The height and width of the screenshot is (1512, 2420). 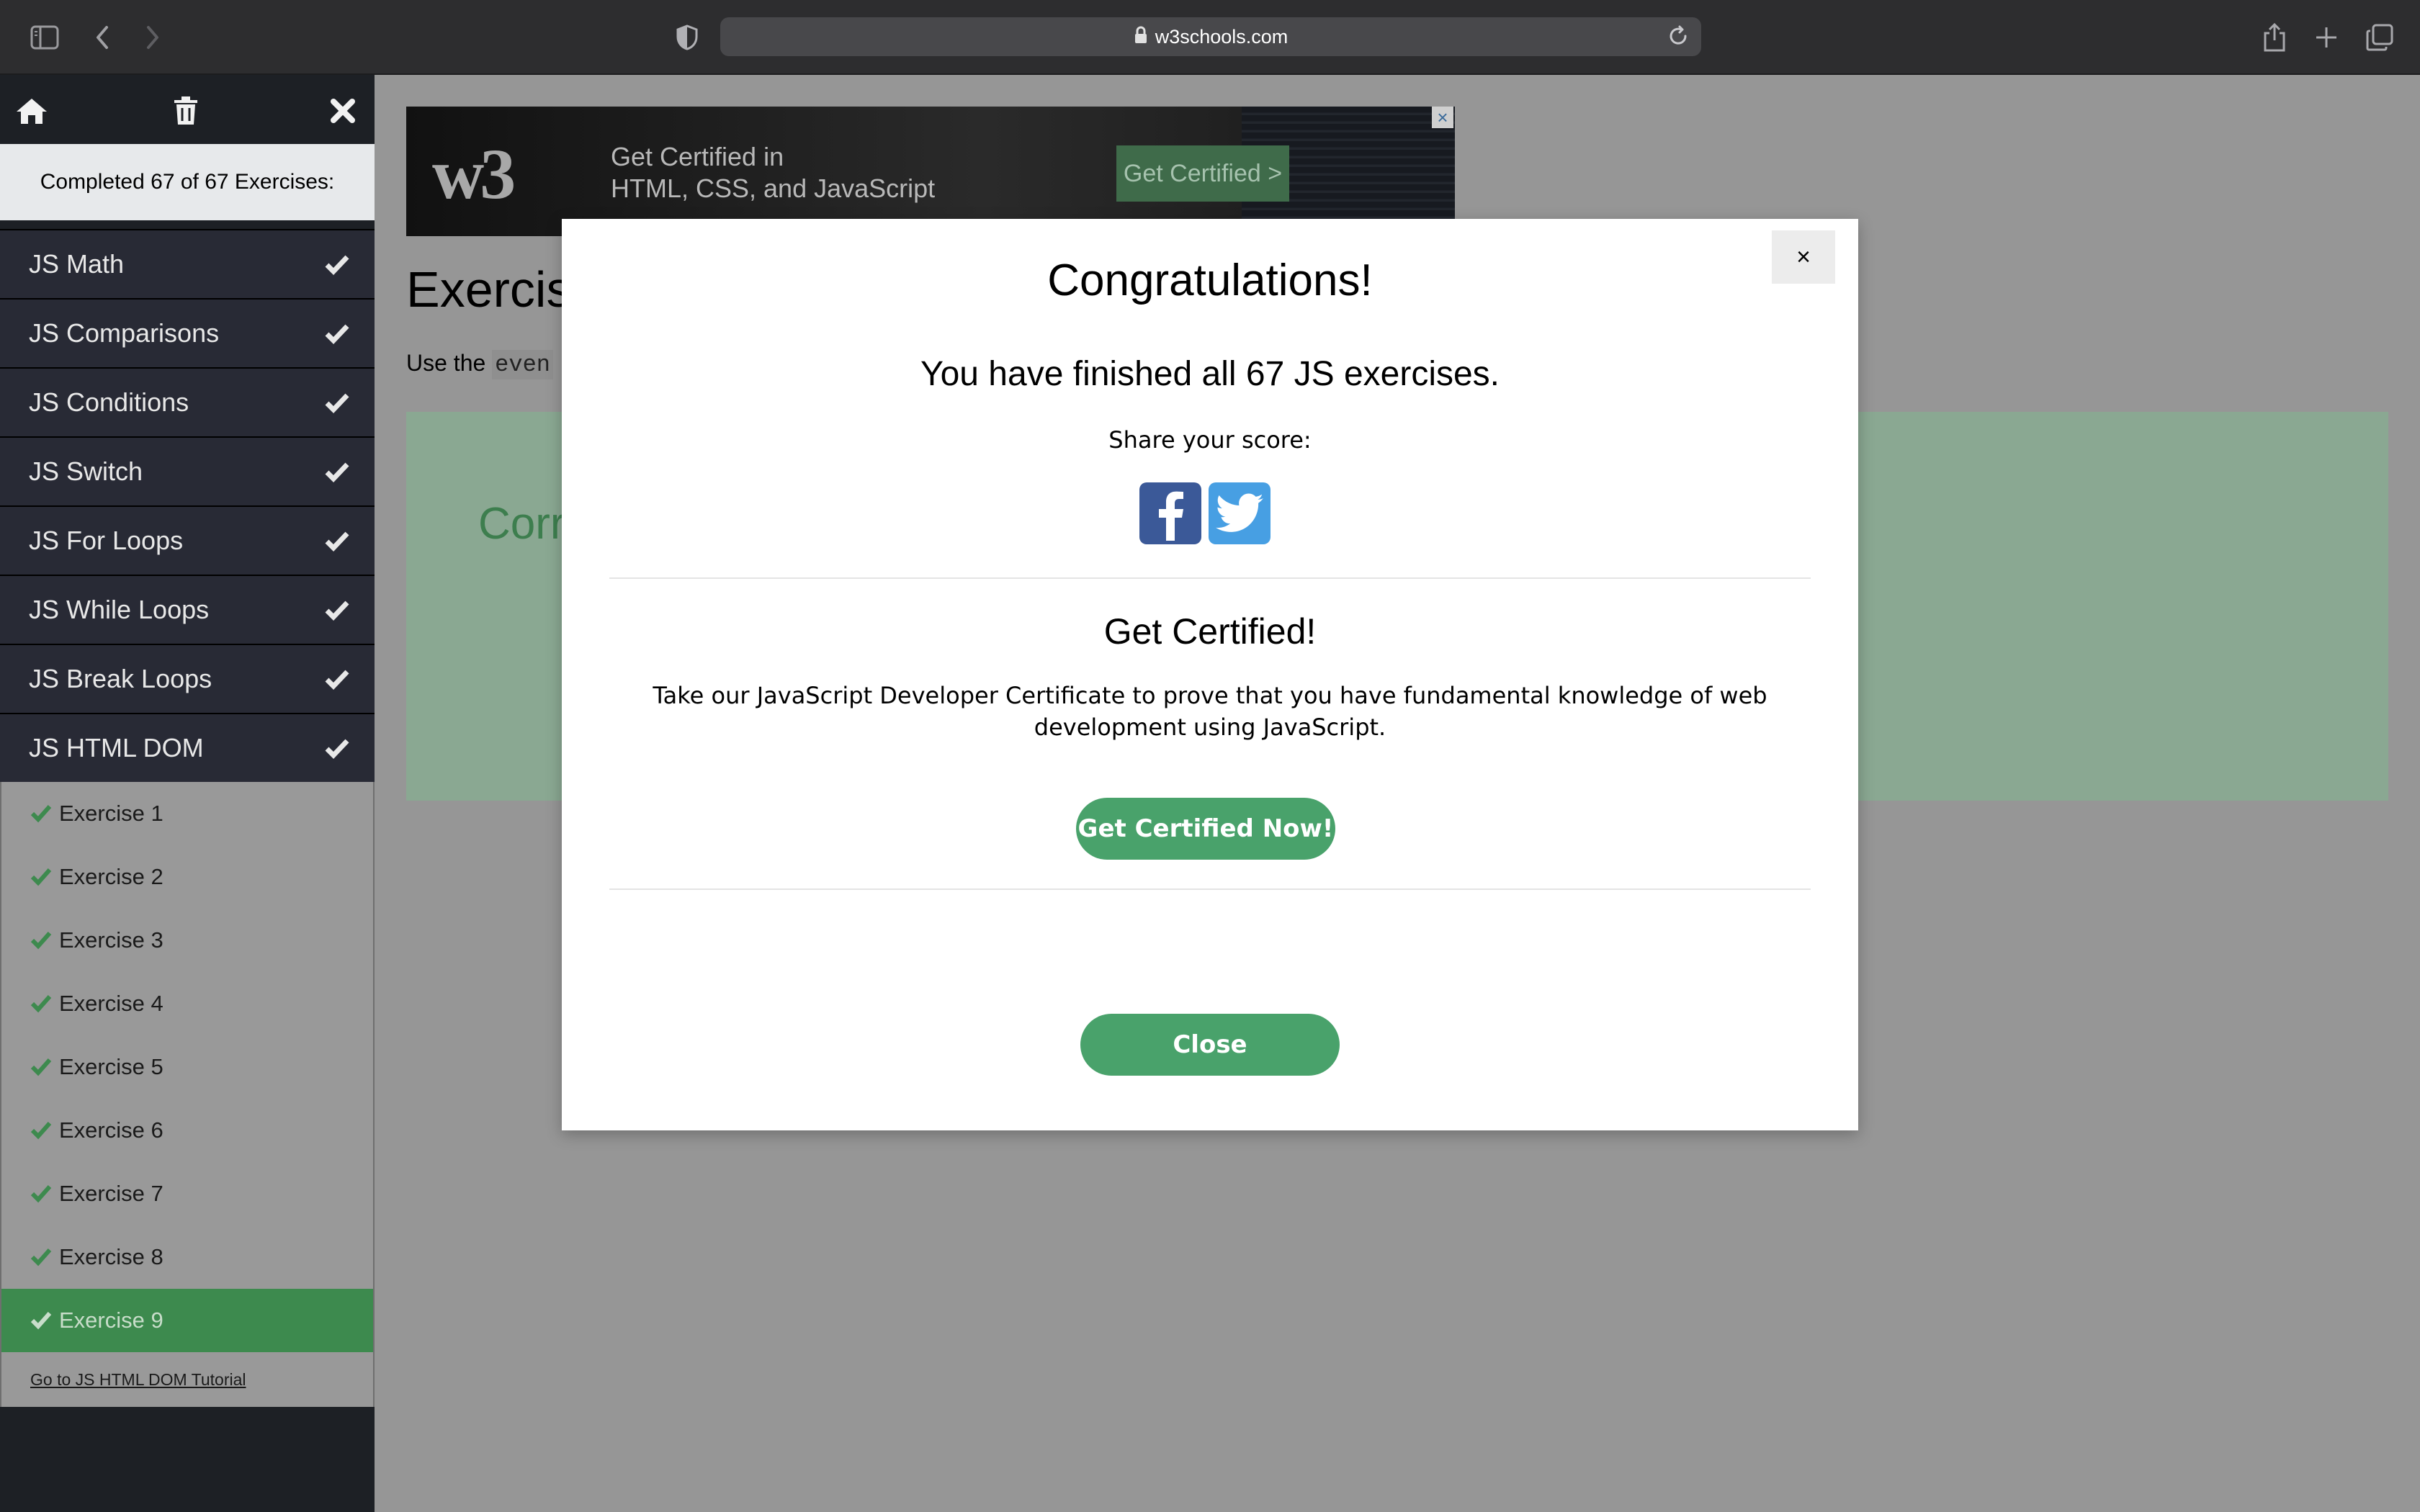 What do you see at coordinates (41, 1320) in the screenshot?
I see `check-icon` at bounding box center [41, 1320].